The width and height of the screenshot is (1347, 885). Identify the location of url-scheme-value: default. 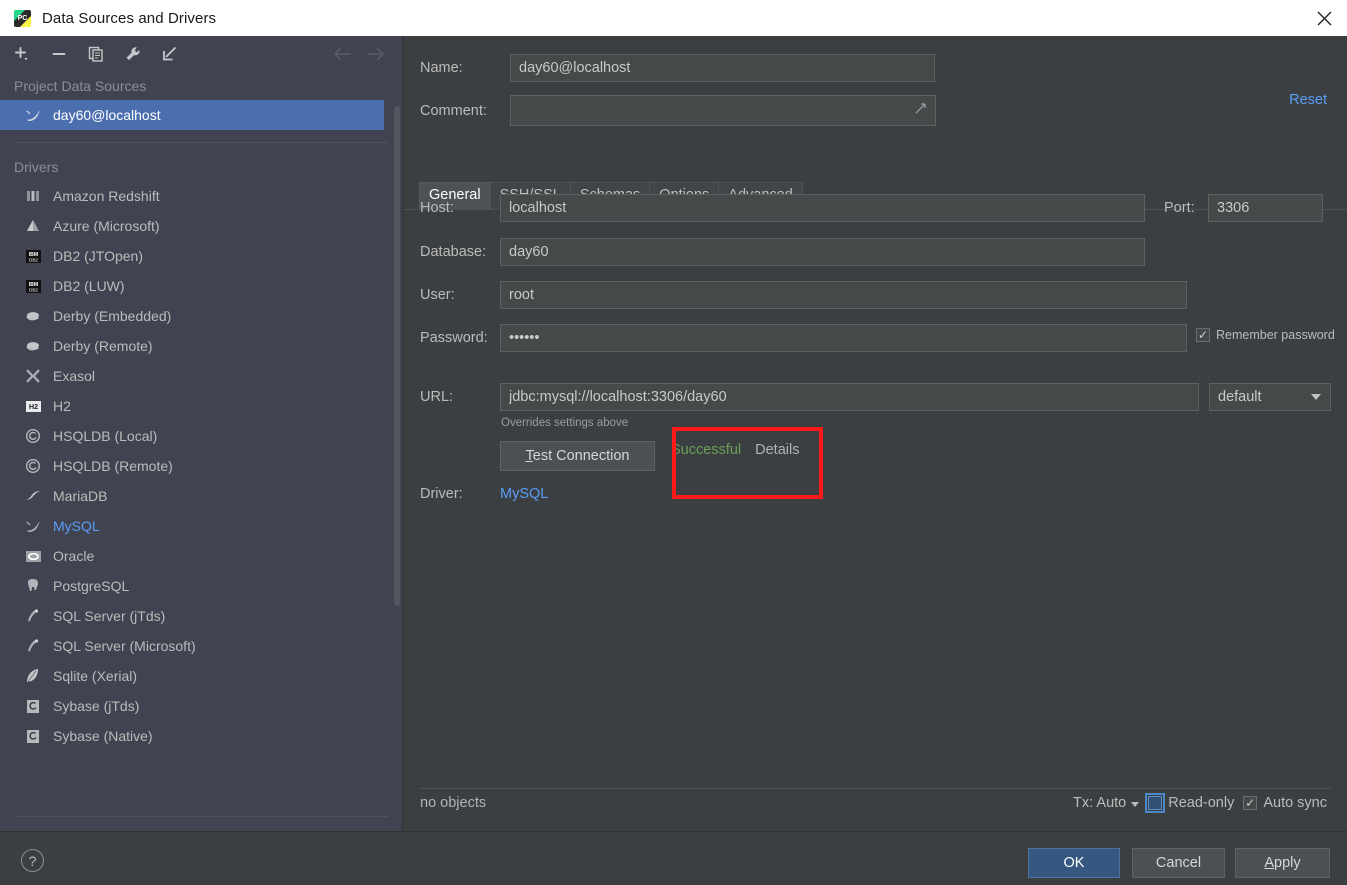
(1240, 397).